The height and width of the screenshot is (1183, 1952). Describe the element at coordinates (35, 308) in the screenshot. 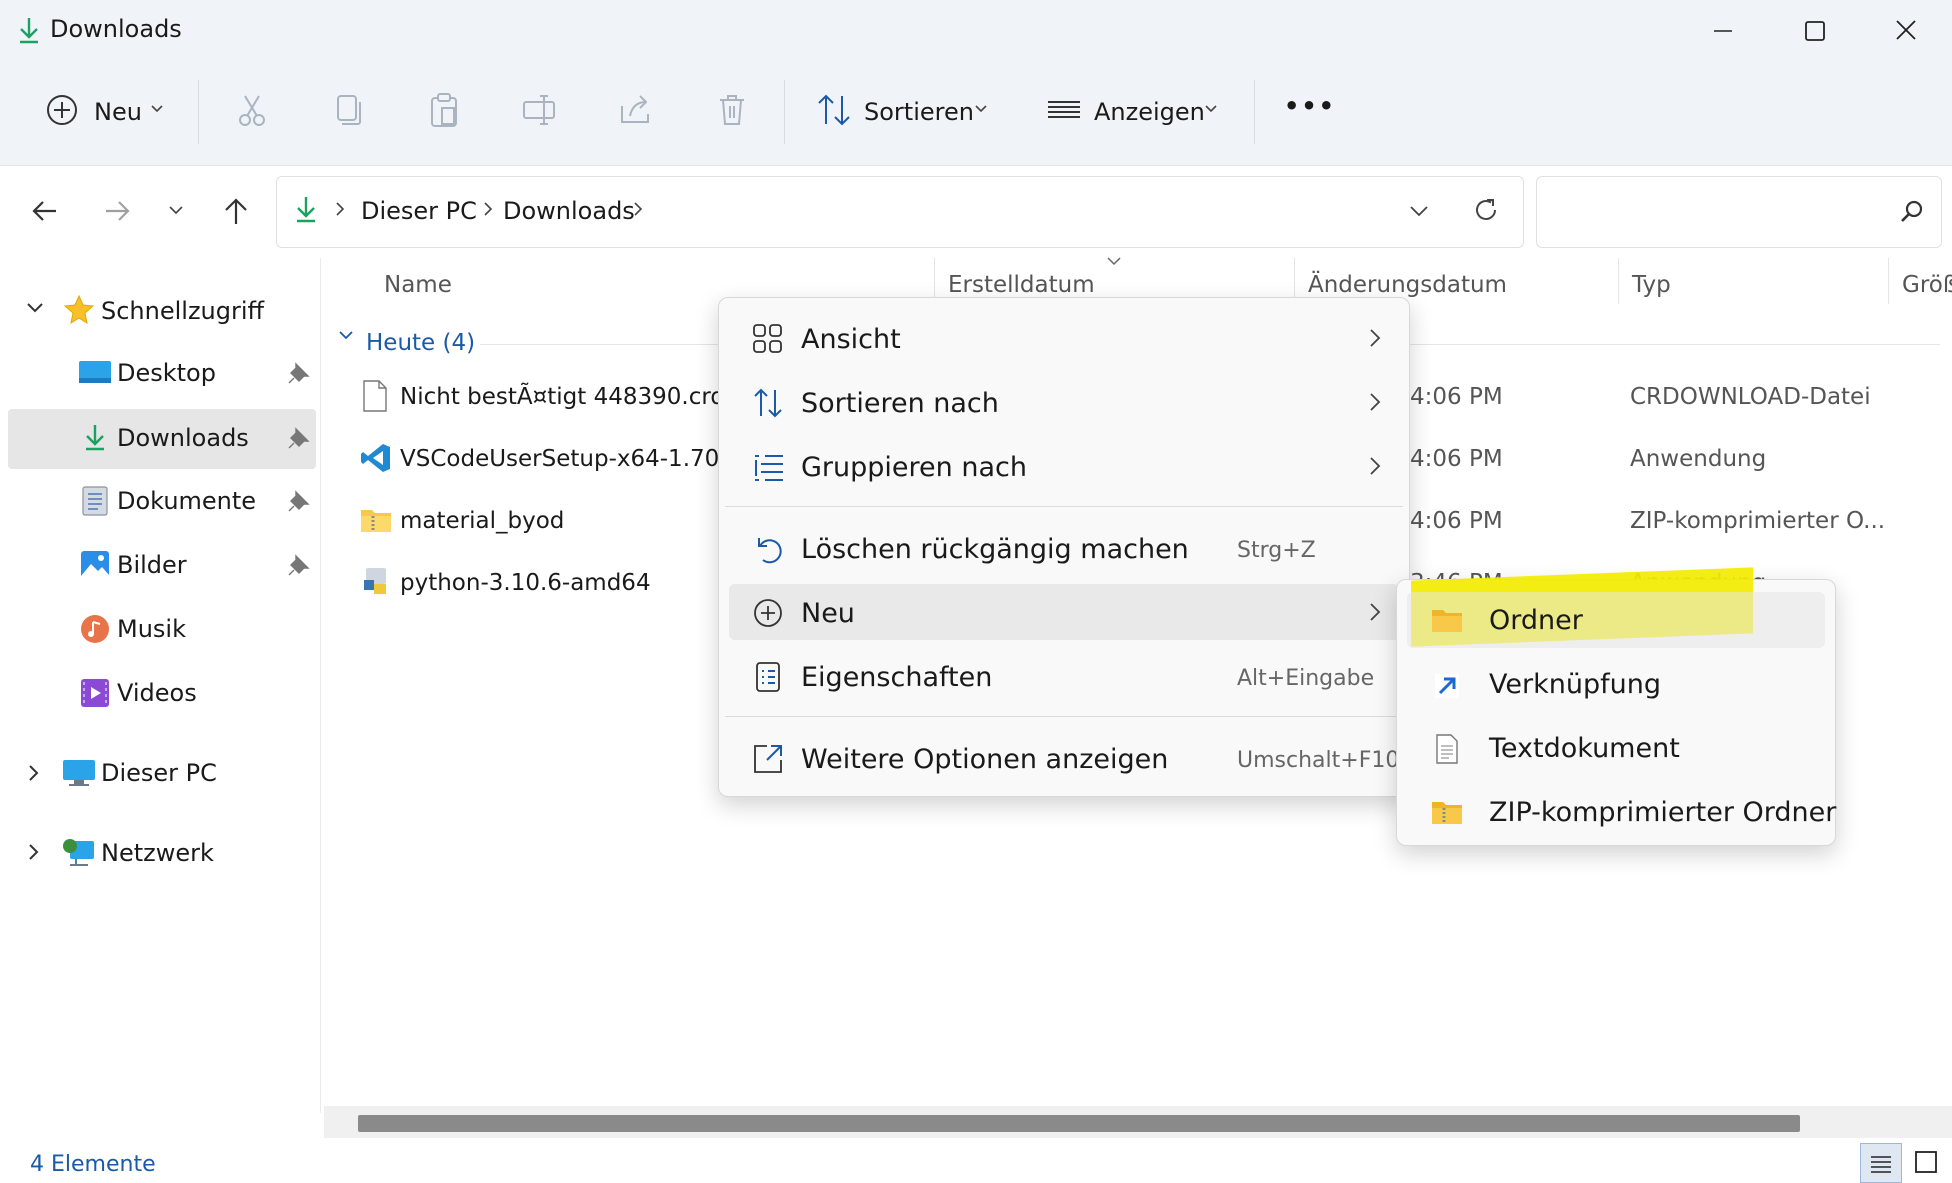

I see `expand-chevron-down-icon` at that location.